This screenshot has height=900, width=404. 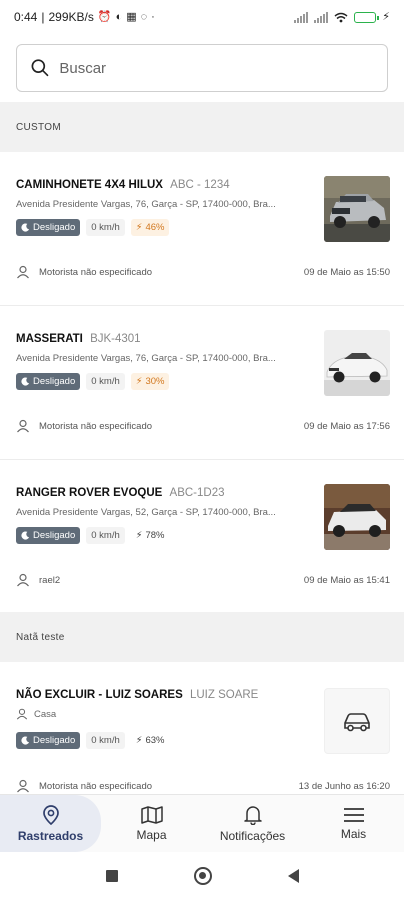 What do you see at coordinates (155, 535) in the screenshot?
I see `battery-value: 78%` at bounding box center [155, 535].